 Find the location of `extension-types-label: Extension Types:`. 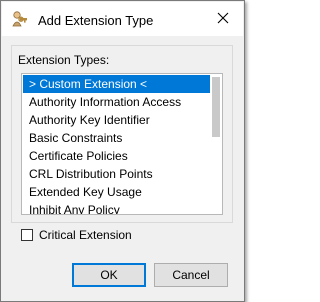

extension-types-label: Extension Types: is located at coordinates (64, 60).